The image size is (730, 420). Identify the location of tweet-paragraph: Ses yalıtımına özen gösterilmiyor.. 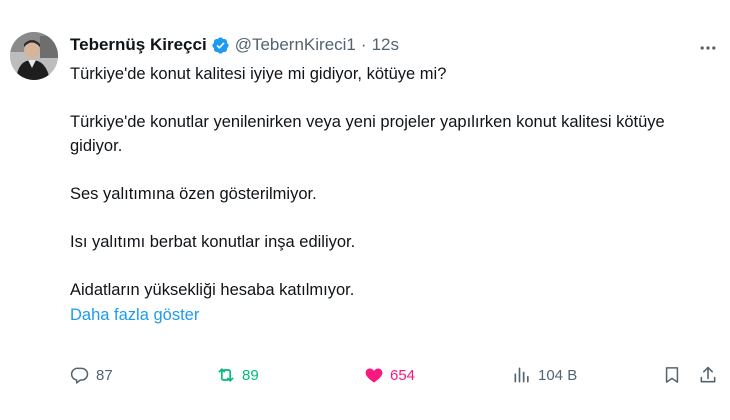
(193, 194).